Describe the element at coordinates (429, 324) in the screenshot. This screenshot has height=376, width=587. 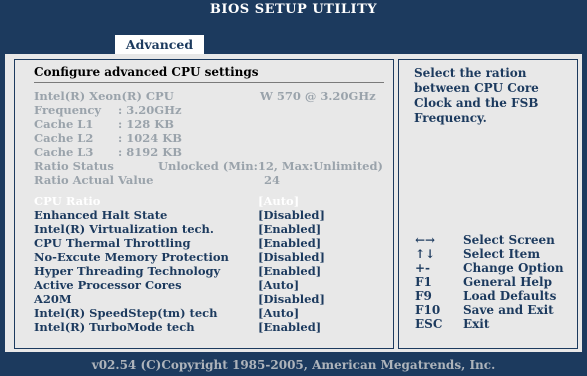
I see `key-label: ESC` at that location.